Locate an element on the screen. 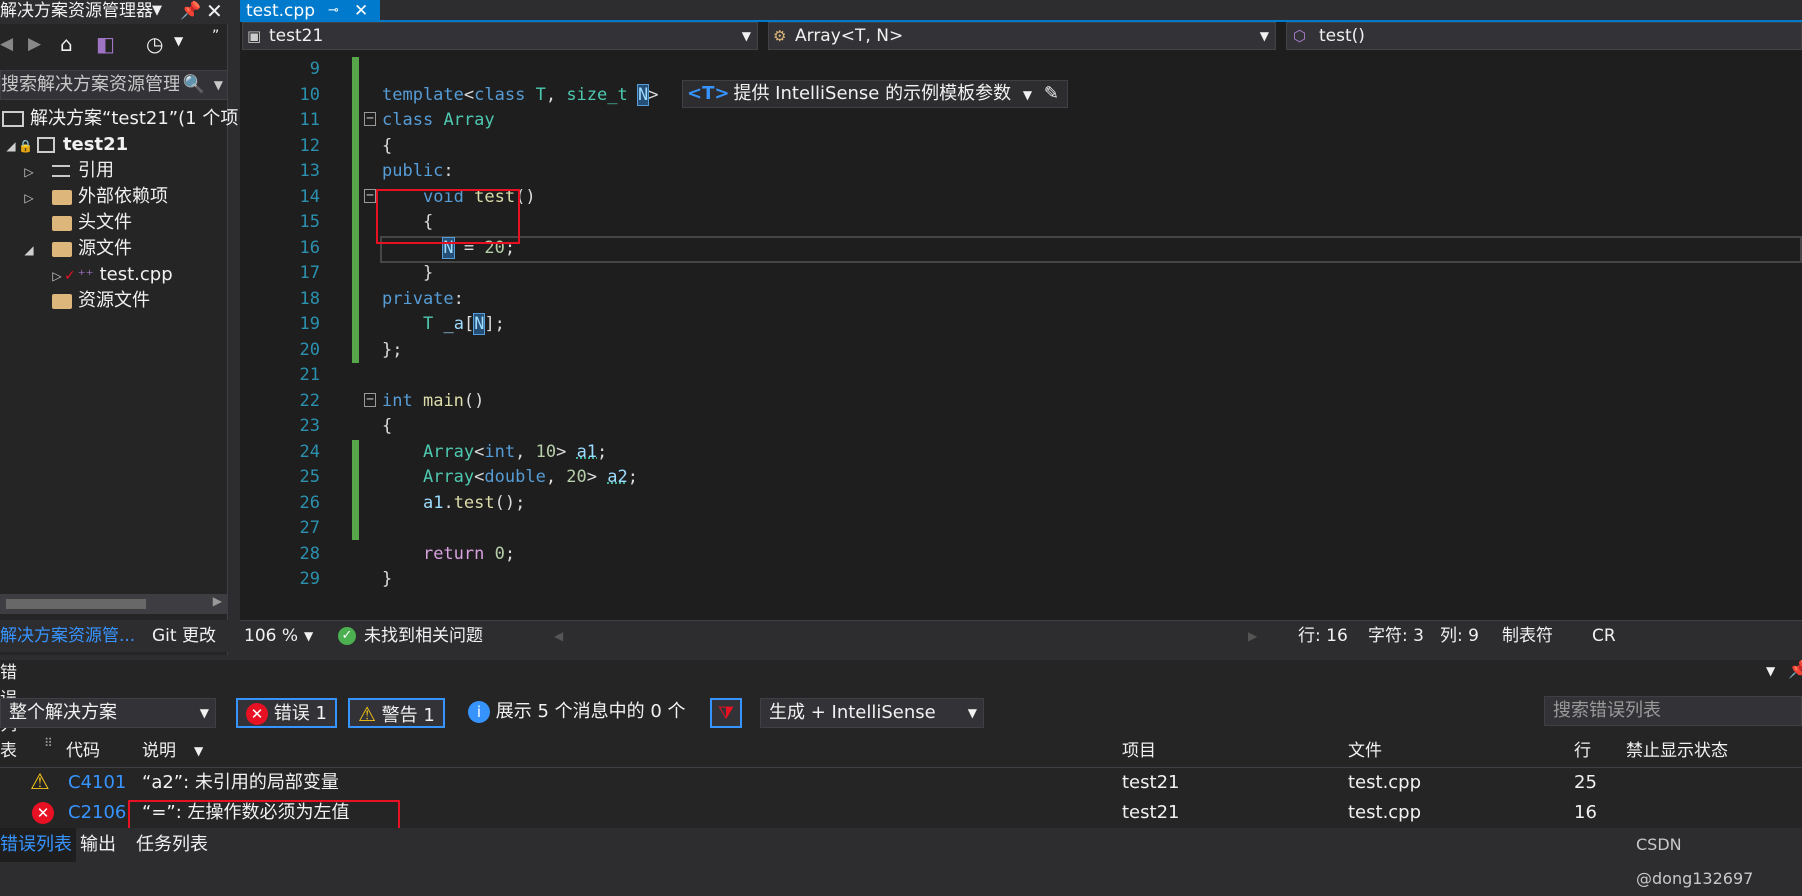 This screenshot has width=1802, height=896. filter-icon: ⧩ is located at coordinates (726, 713).